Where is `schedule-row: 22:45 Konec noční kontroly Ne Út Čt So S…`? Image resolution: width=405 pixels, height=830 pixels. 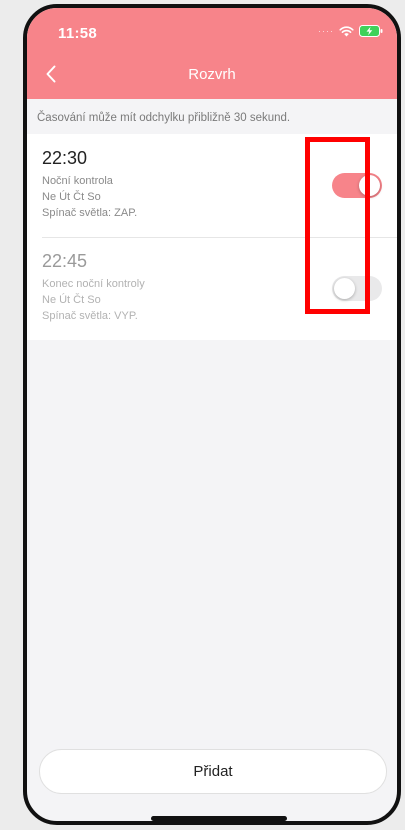
schedule-row: 22:45 Konec noční kontroly Ne Út Čt So S… is located at coordinates (212, 288).